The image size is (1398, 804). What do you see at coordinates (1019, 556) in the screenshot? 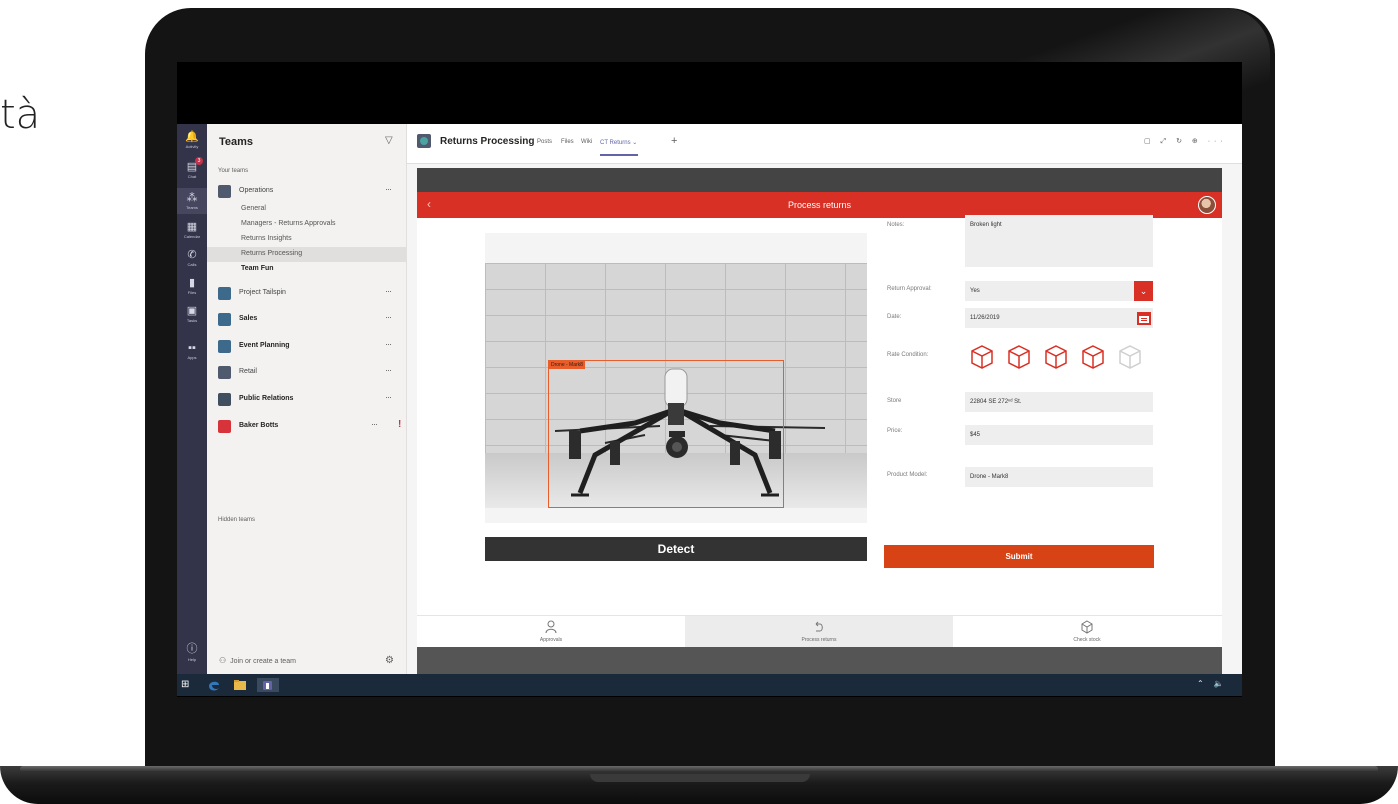
I see `submit-button: Submit` at bounding box center [1019, 556].